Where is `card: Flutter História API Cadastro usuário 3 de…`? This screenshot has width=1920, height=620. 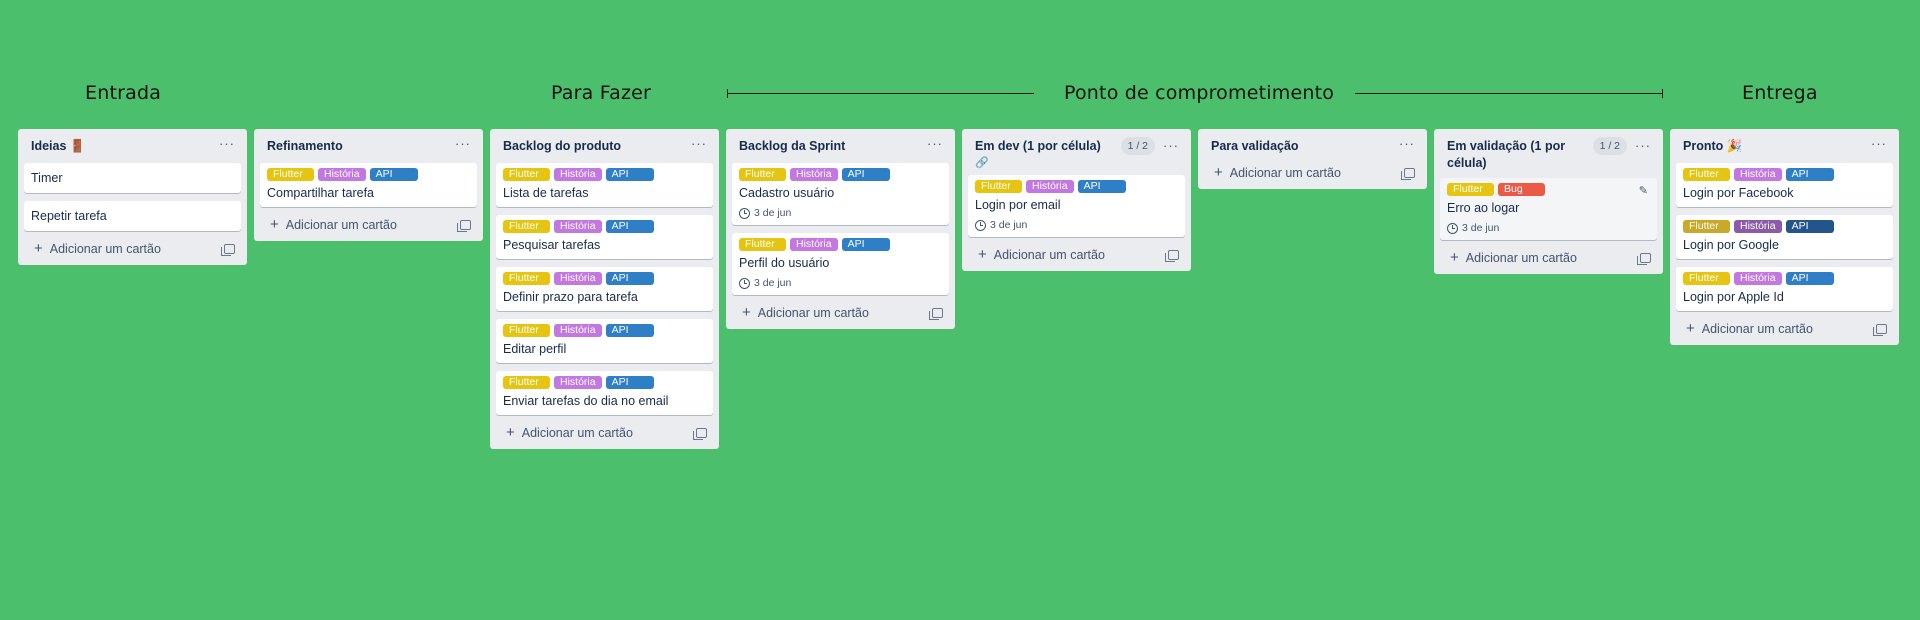 card: Flutter História API Cadastro usuário 3 de… is located at coordinates (840, 194).